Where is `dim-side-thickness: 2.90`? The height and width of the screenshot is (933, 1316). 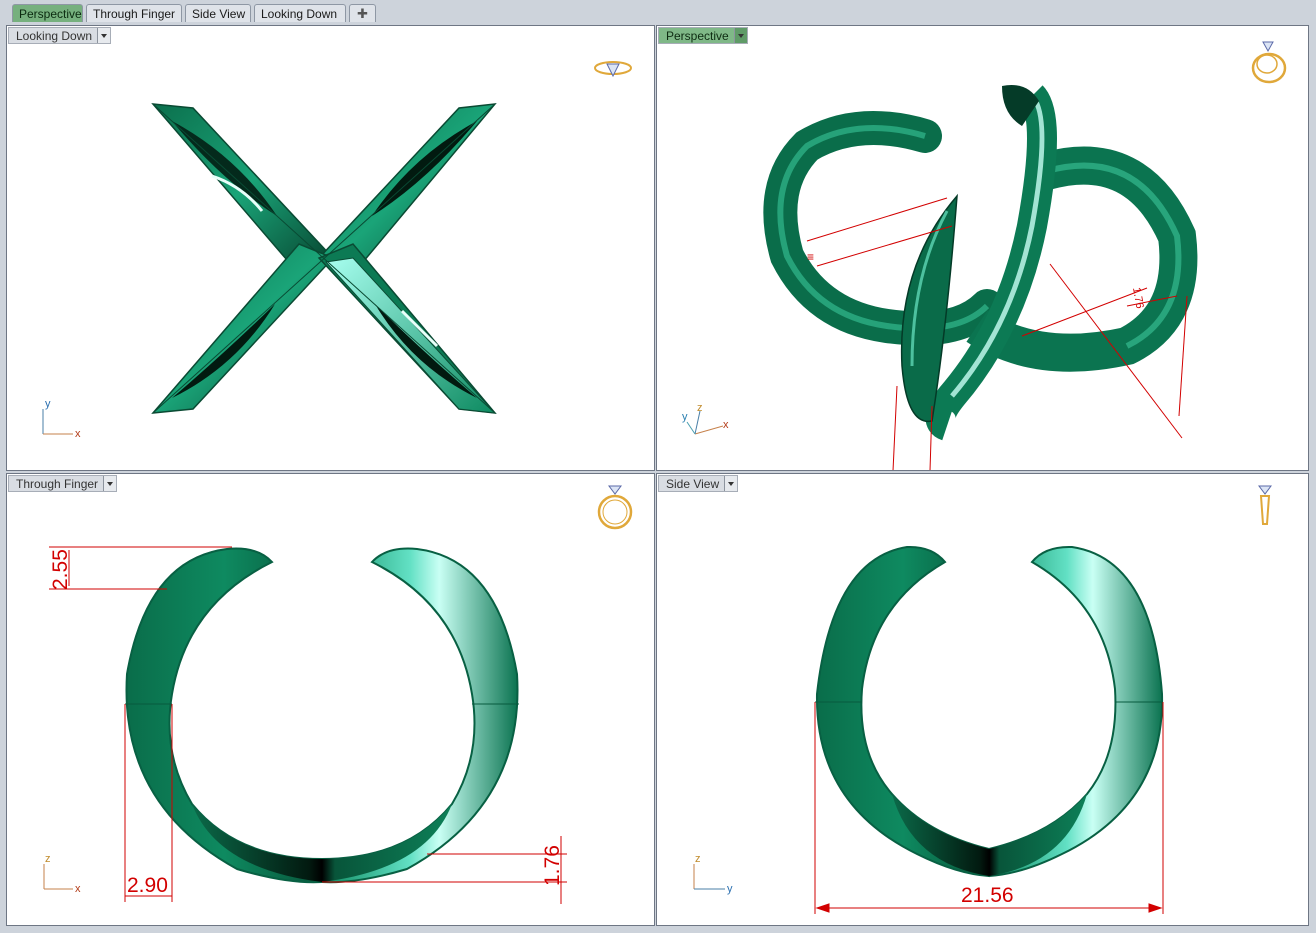
dim-side-thickness: 2.90 is located at coordinates (147, 885).